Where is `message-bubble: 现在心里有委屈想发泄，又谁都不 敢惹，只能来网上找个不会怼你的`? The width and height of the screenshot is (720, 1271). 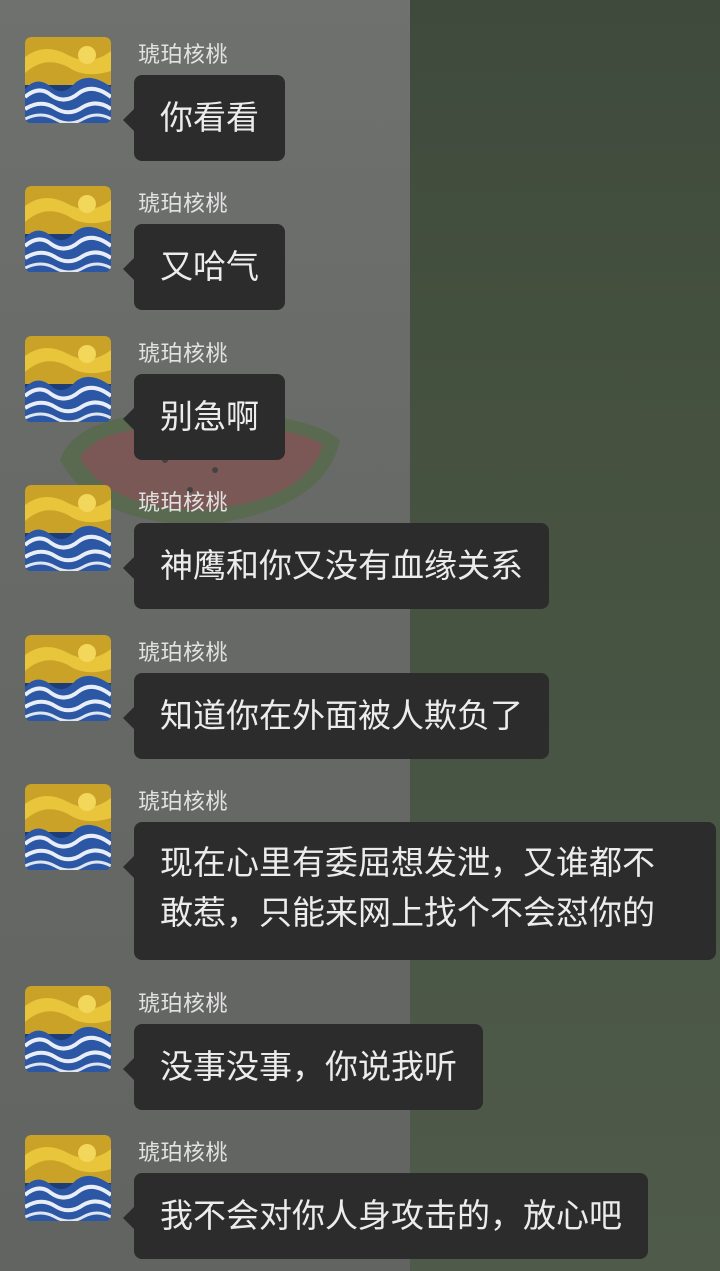
message-bubble: 现在心里有委屈想发泄，又谁都不 敢惹，只能来网上找个不会怼你的 is located at coordinates (419, 891).